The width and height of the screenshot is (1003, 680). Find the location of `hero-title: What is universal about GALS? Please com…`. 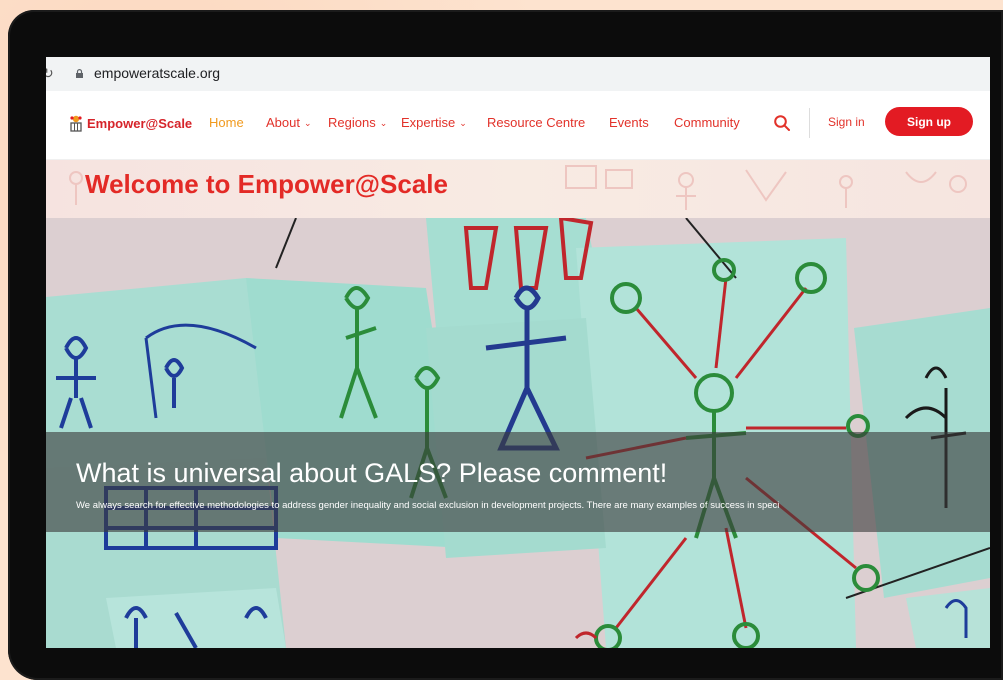

hero-title: What is universal about GALS? Please com… is located at coordinates (371, 473).